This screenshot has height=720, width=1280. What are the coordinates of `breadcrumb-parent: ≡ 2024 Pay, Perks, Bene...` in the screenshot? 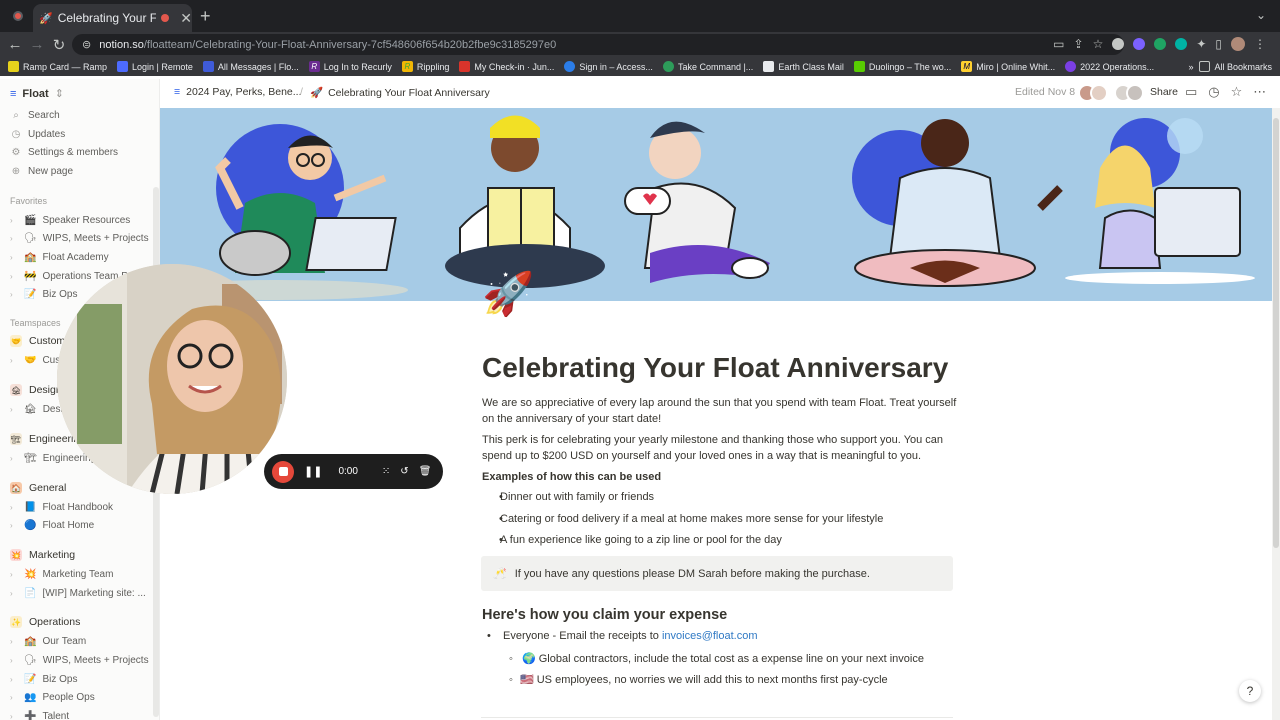 It's located at (238, 92).